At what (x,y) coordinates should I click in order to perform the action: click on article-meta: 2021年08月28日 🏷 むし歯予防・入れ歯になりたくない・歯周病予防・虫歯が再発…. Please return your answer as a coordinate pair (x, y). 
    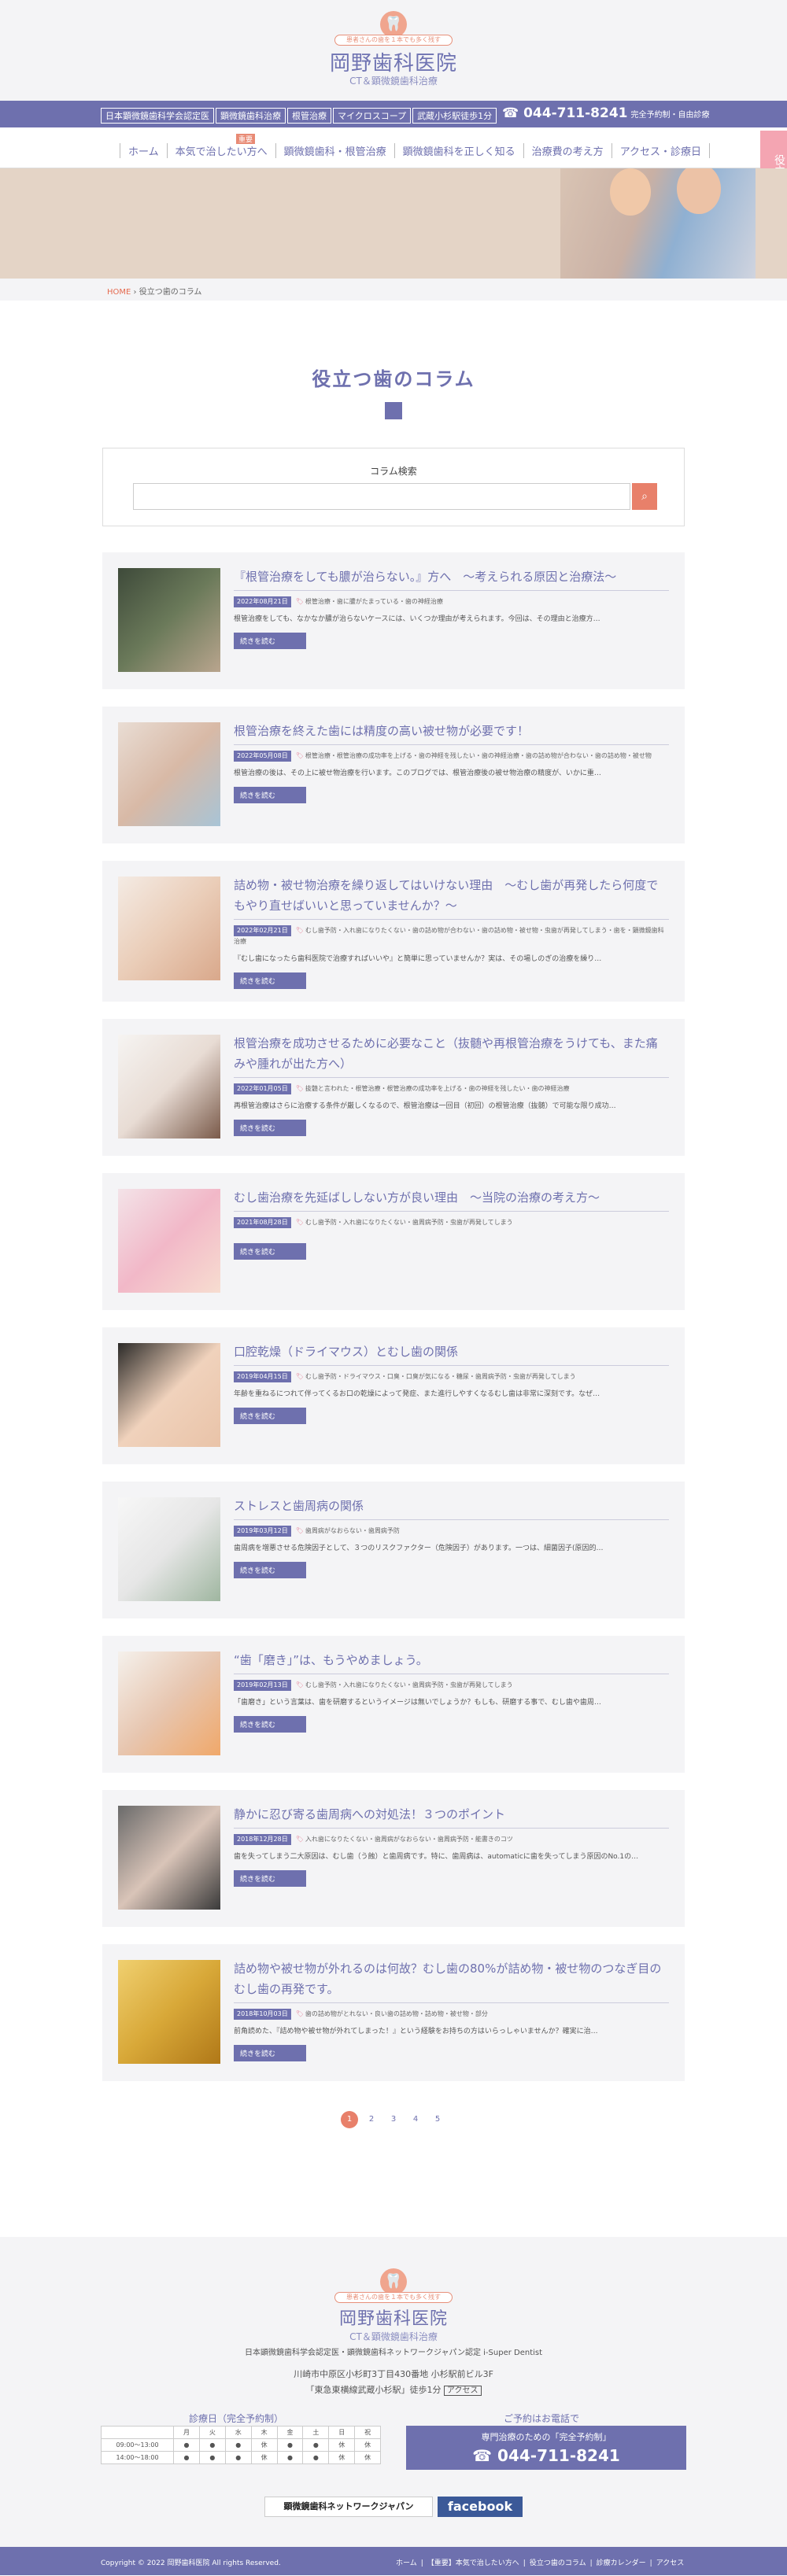
    Looking at the image, I should click on (452, 1223).